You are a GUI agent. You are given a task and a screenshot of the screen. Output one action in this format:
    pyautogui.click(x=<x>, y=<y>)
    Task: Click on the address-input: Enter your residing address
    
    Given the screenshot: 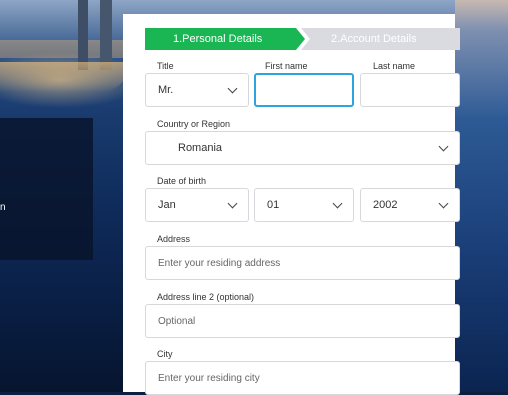 What is the action you would take?
    pyautogui.click(x=302, y=263)
    